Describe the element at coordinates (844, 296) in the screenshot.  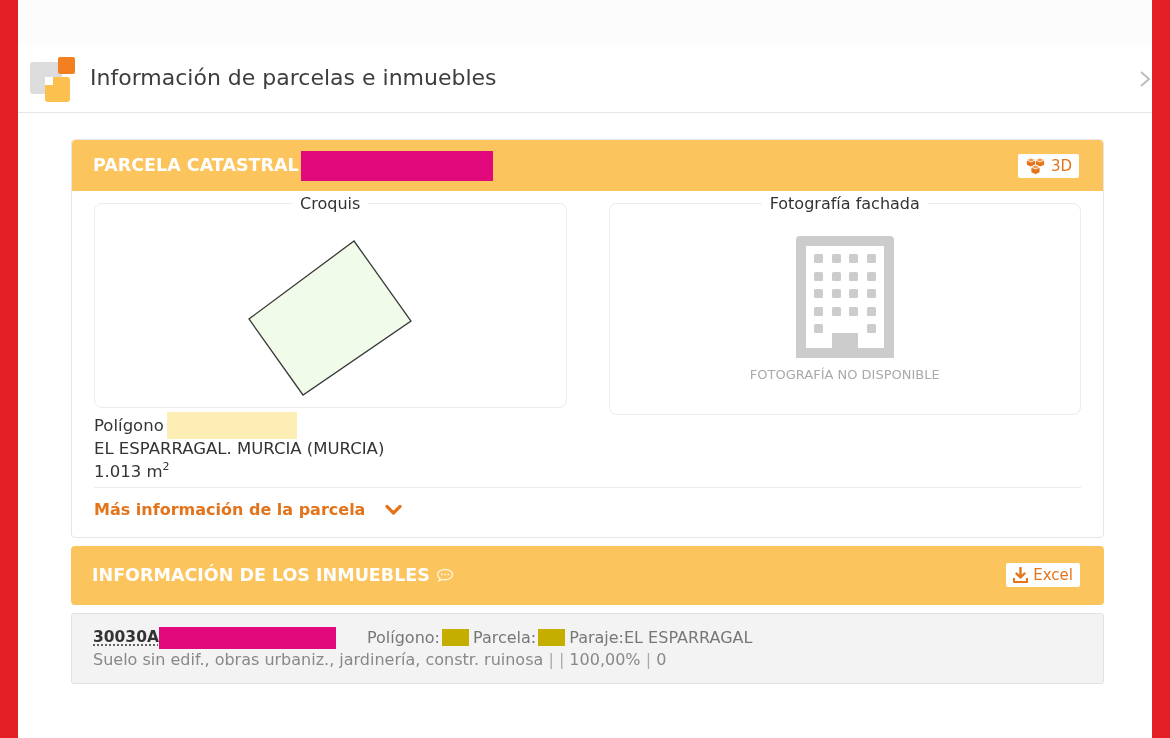
I see `building-icon` at that location.